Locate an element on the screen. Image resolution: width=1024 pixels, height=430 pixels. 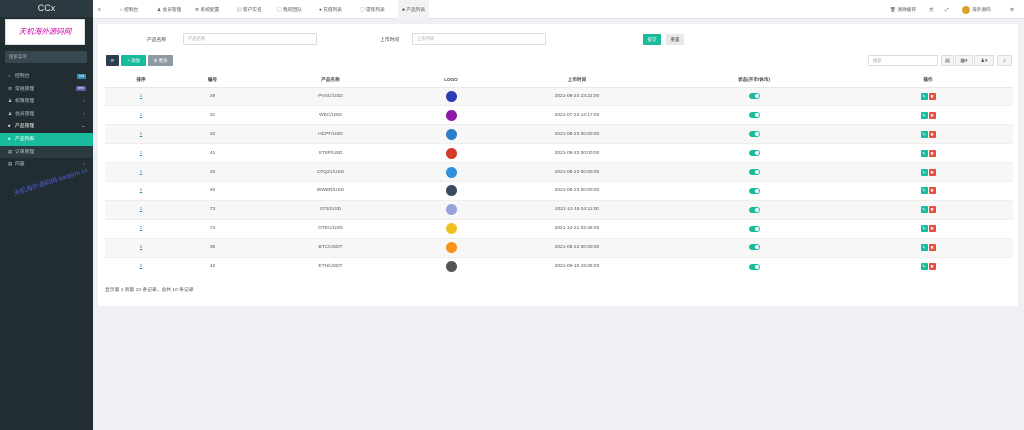
clear-cache-button: 🗑 清除缓存 is located at coordinates (903, 9).